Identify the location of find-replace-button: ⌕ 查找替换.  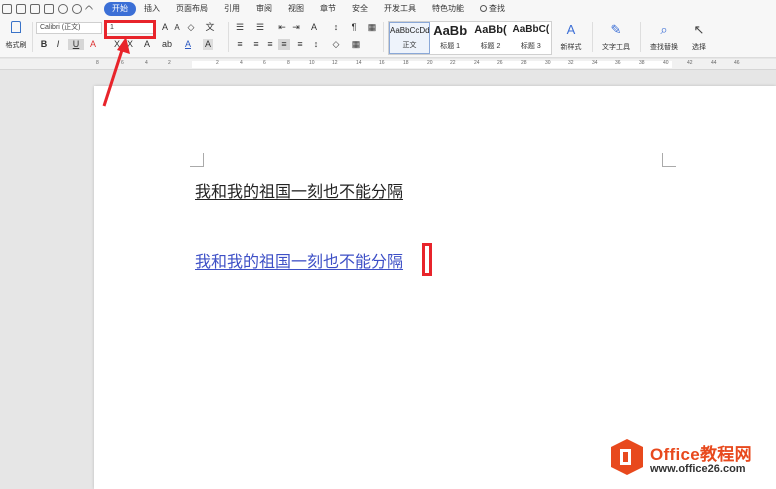
(664, 37).